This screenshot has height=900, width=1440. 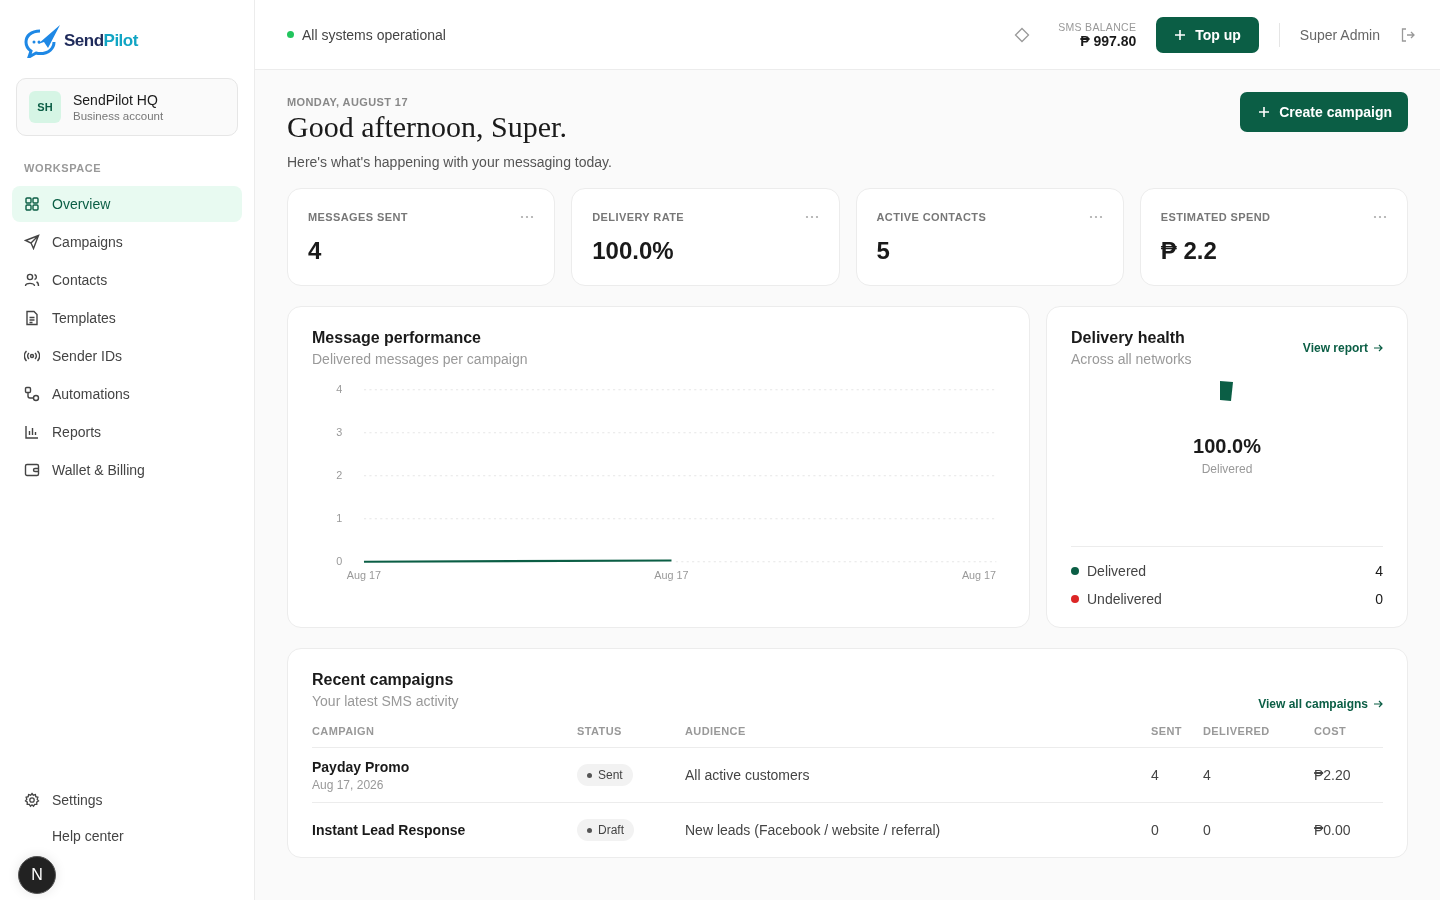 I want to click on wallet-icon, so click(x=32, y=470).